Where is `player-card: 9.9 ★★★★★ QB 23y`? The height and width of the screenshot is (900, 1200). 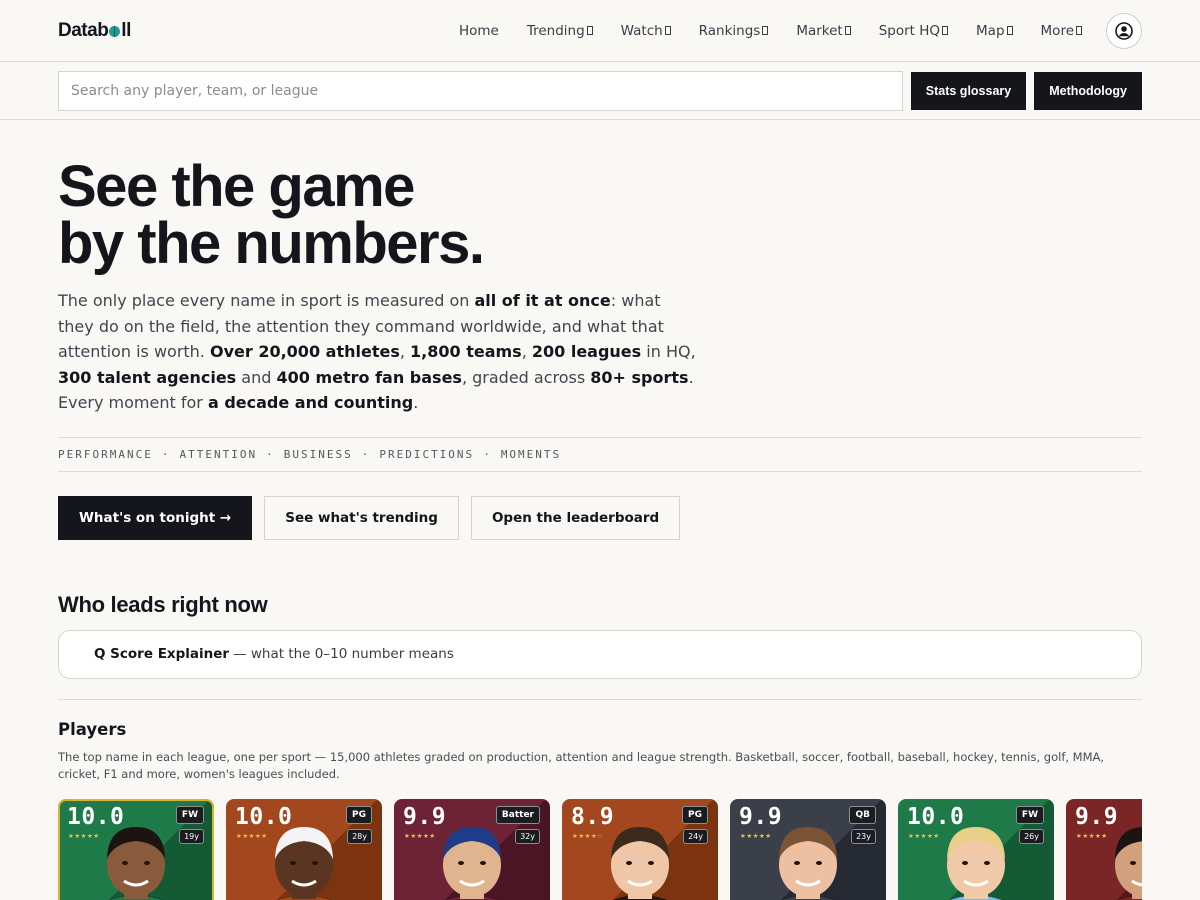
player-card: 9.9 ★★★★★ QB 23y is located at coordinates (808, 849).